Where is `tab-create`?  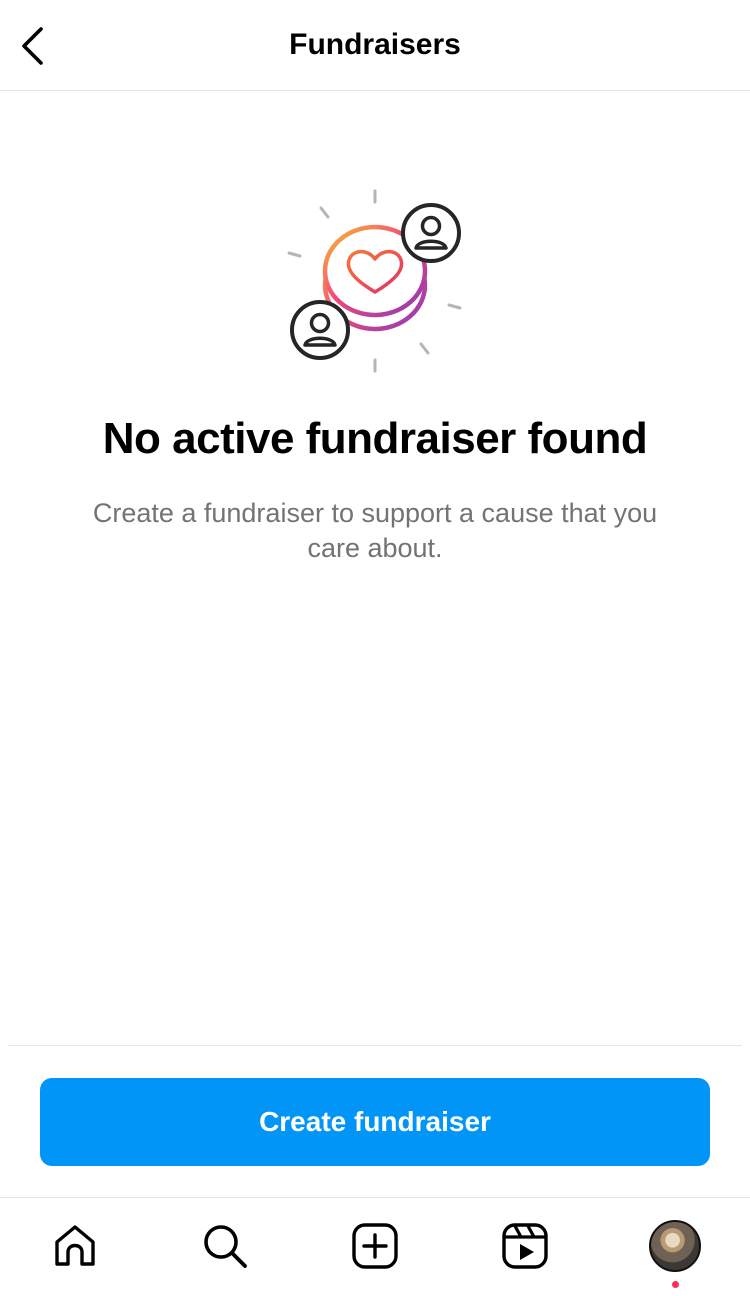
tab-create is located at coordinates (375, 1246).